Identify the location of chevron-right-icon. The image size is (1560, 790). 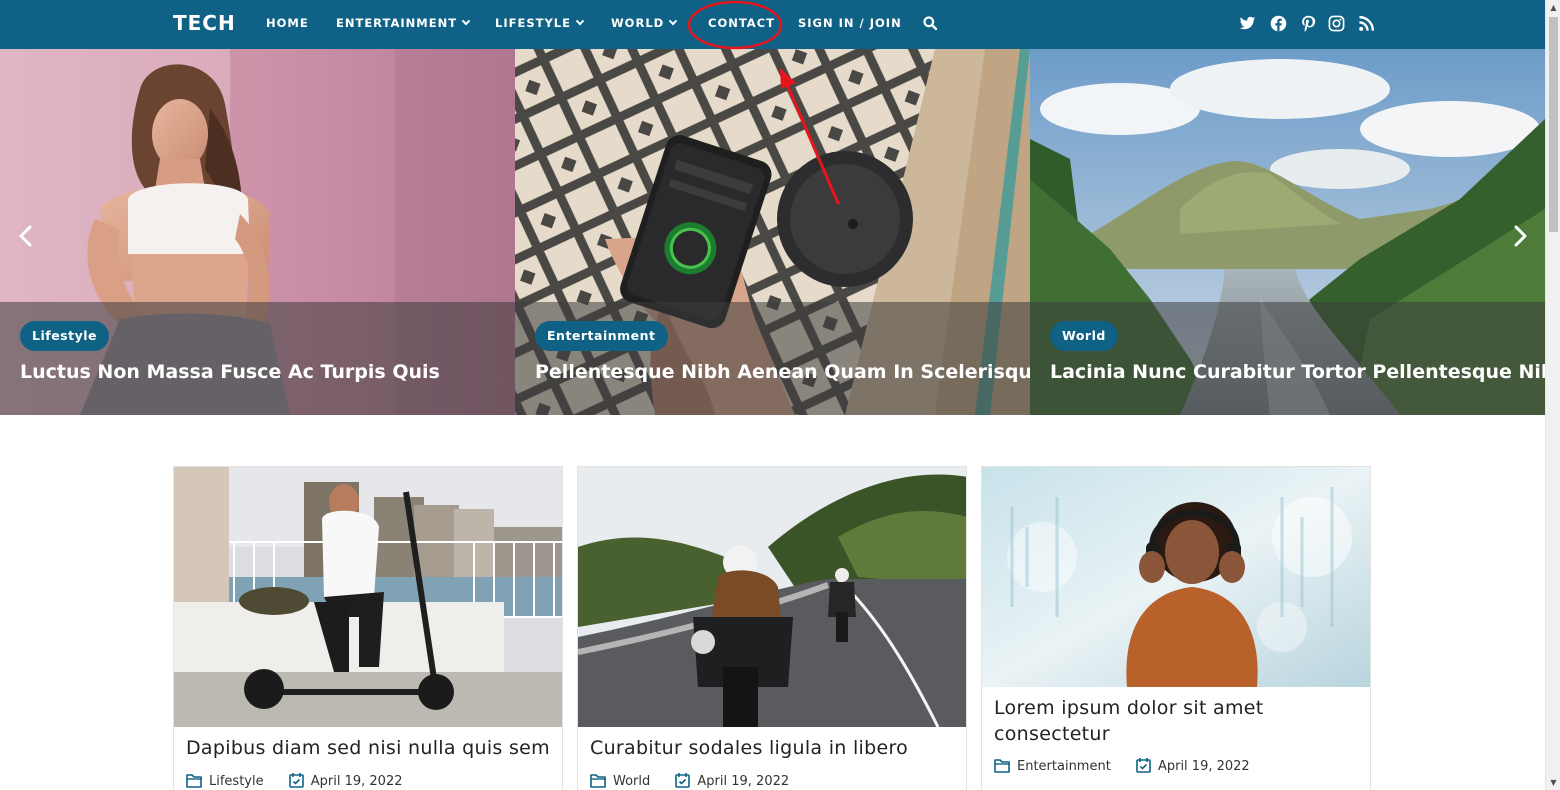
(1520, 236).